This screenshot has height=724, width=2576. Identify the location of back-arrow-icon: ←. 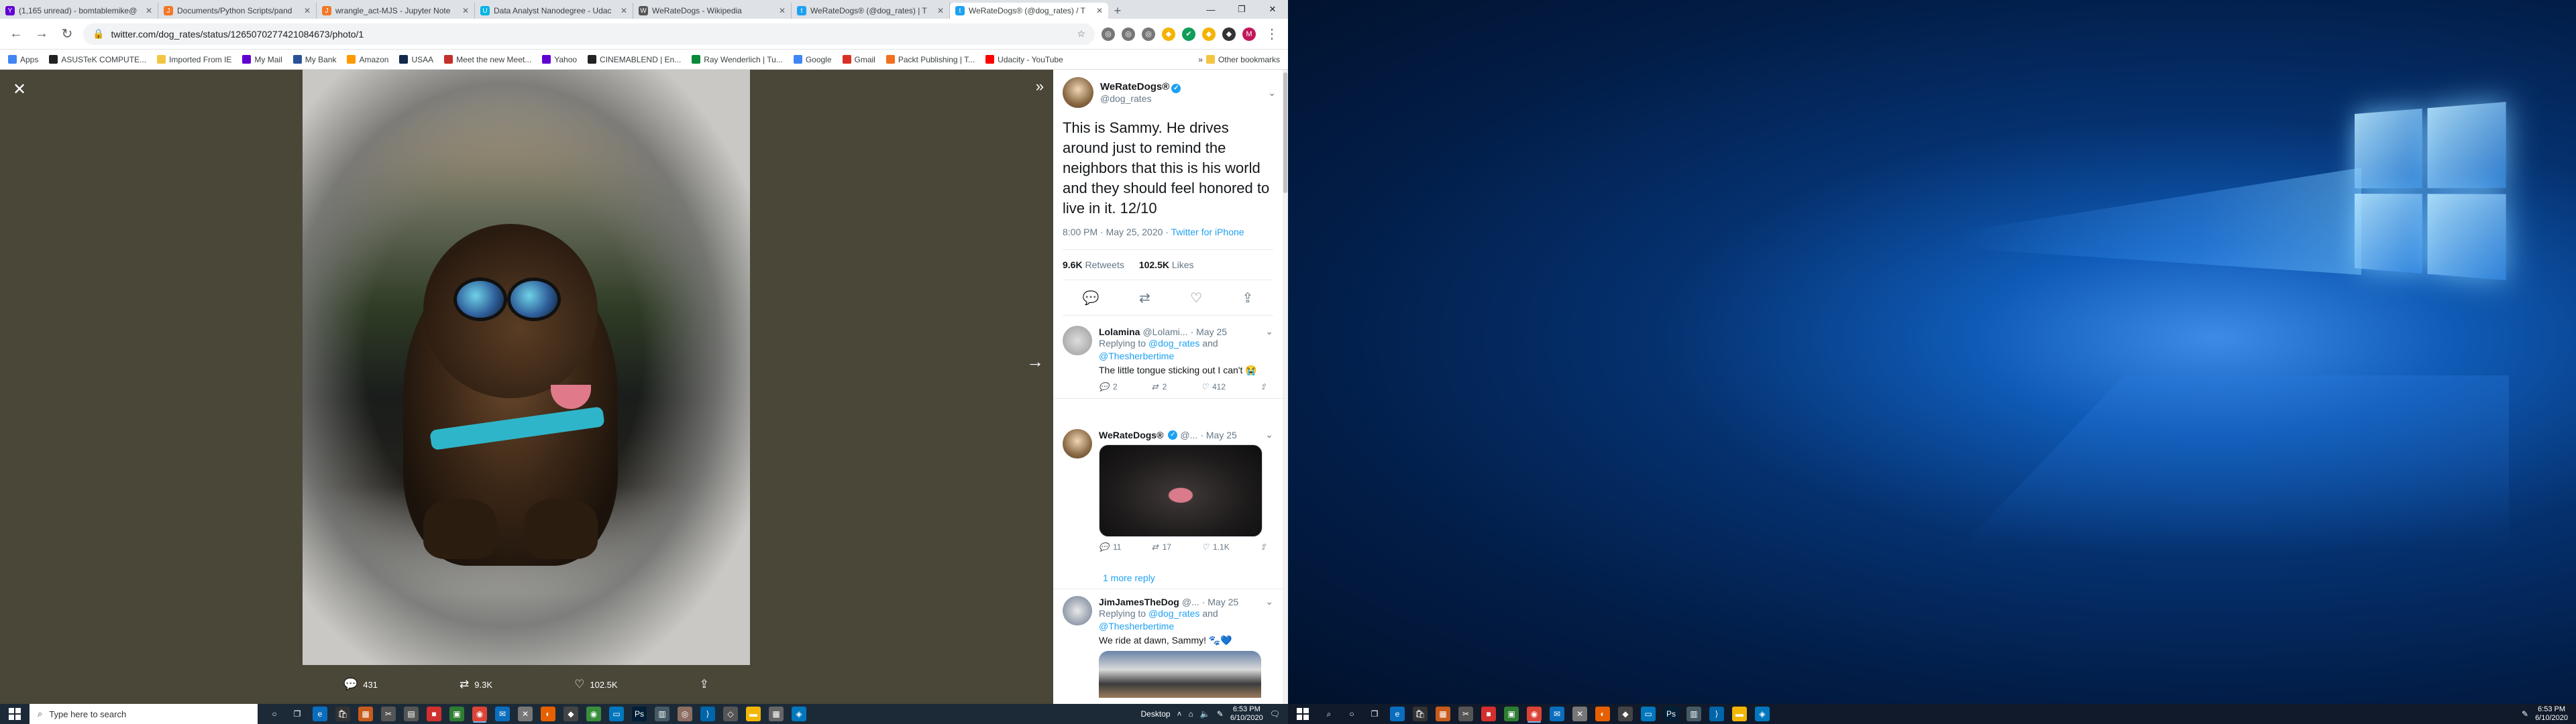
(16, 34).